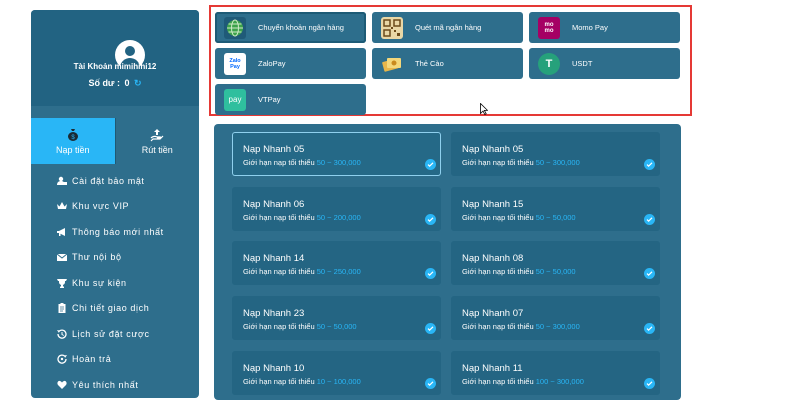  What do you see at coordinates (115, 360) in the screenshot?
I see `menu-item-refund: Hoàn trả` at bounding box center [115, 360].